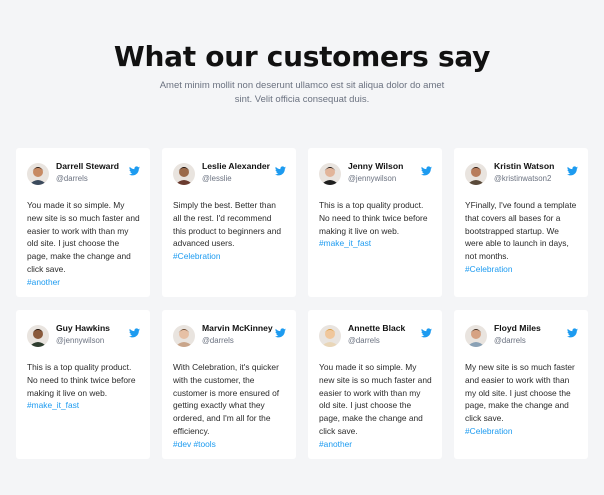 The height and width of the screenshot is (495, 604). I want to click on card-header: Floyd Miles @darrels, so click(521, 338).